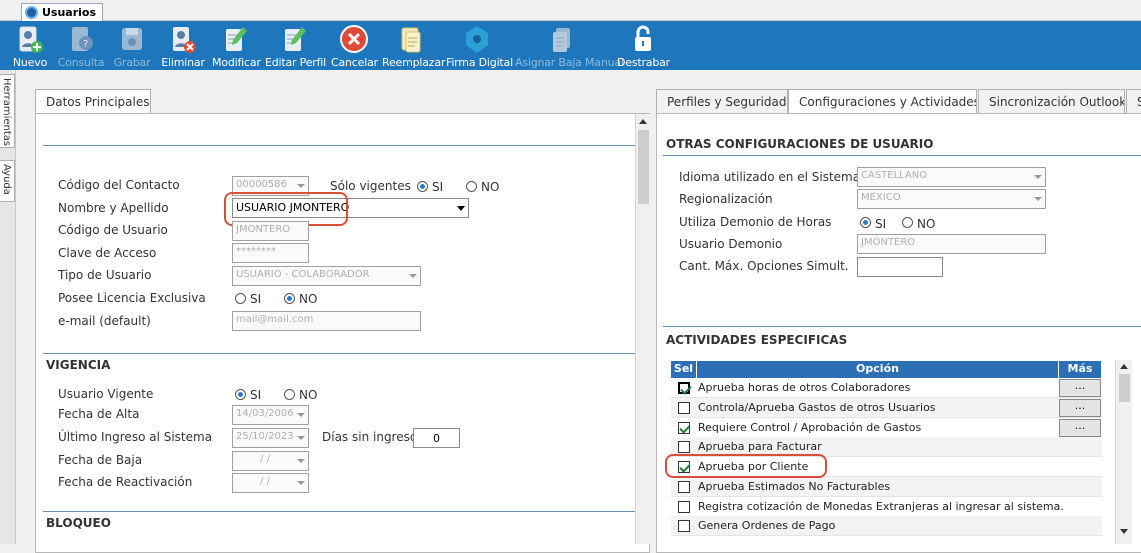  I want to click on grid-header-sel: Sel, so click(684, 369).